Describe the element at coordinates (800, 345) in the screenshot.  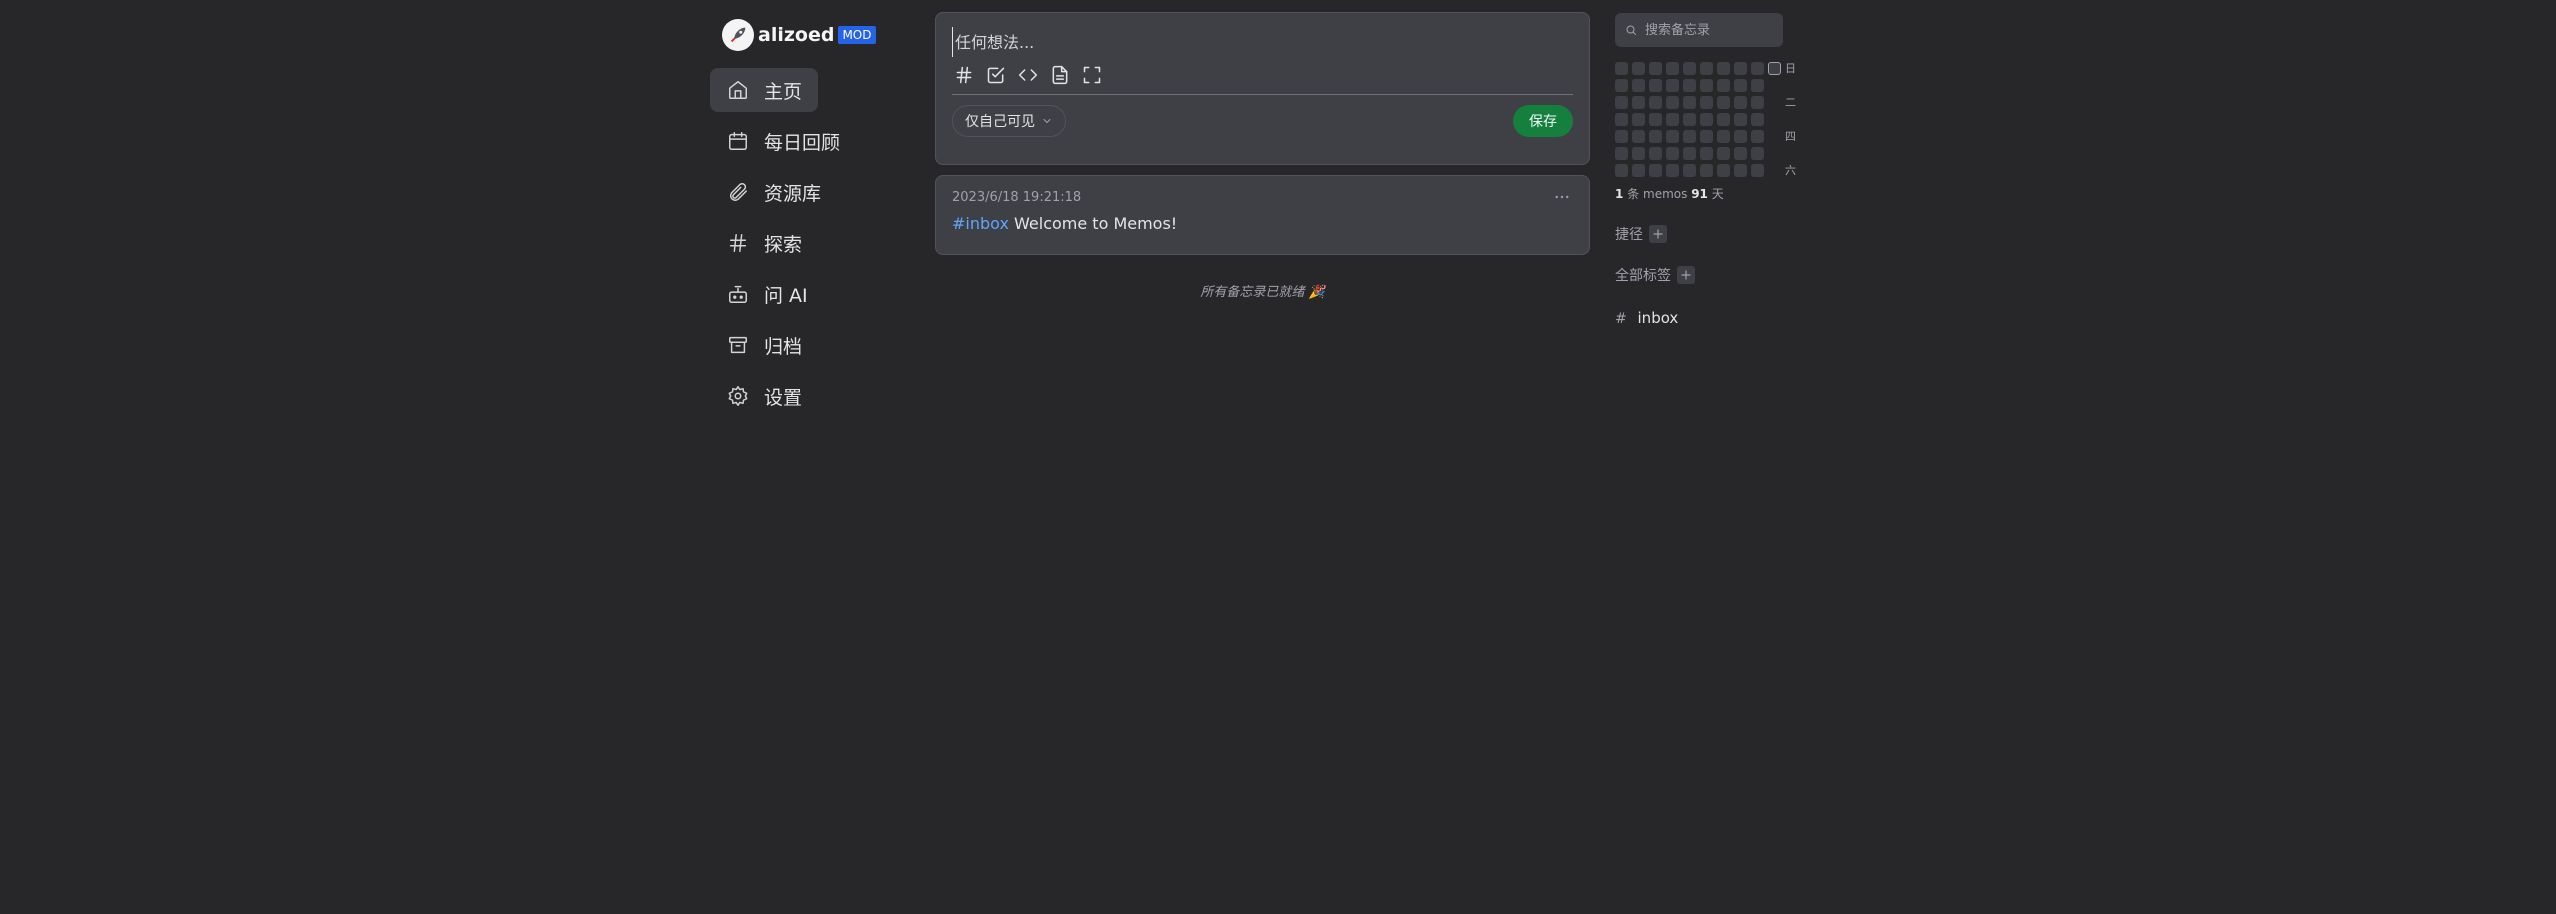
I see `nav-item-archive: 归档` at that location.